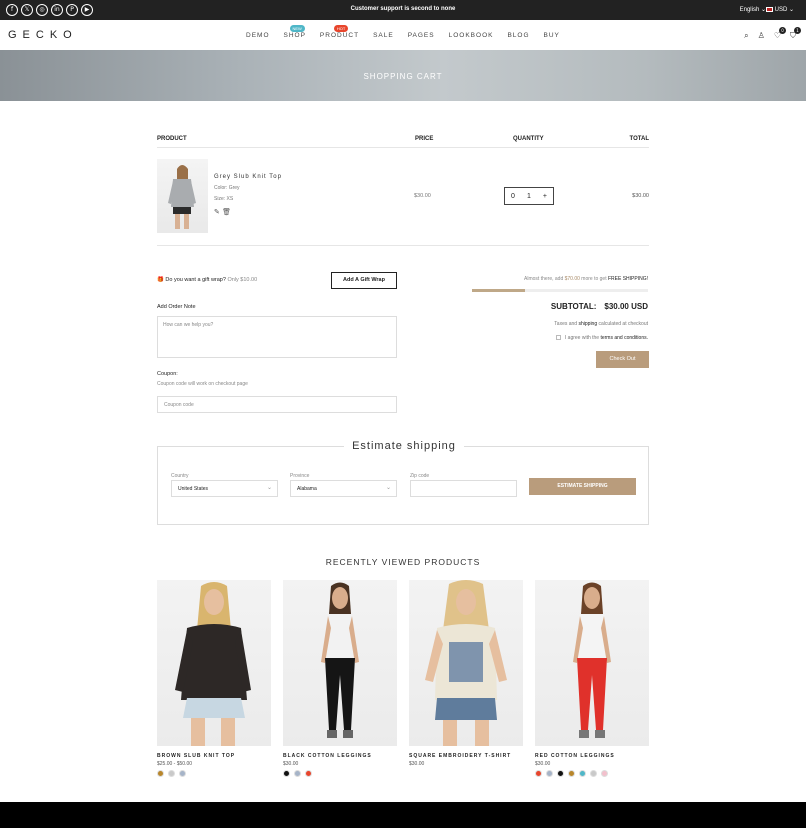 The image size is (806, 828). I want to click on progress-fill, so click(498, 290).